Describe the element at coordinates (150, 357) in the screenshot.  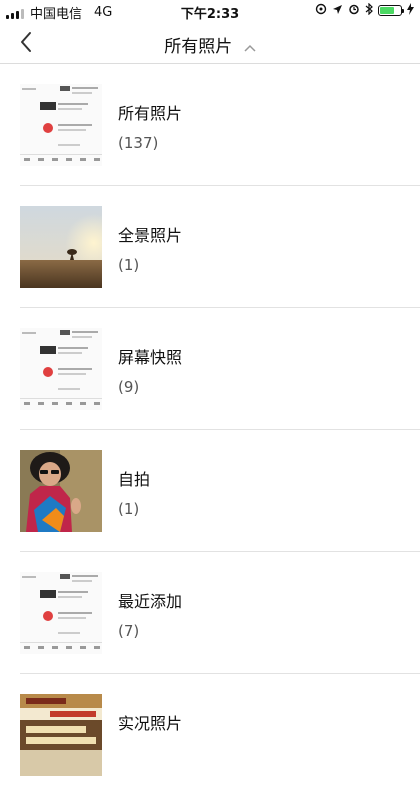
I see `album-name: 屏幕快照` at that location.